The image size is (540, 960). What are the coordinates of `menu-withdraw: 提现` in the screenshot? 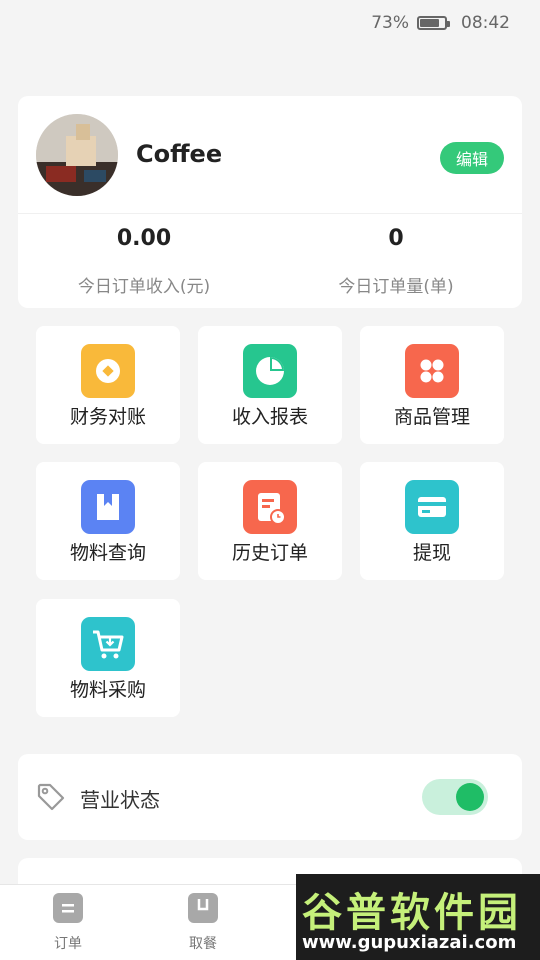 It's located at (432, 521).